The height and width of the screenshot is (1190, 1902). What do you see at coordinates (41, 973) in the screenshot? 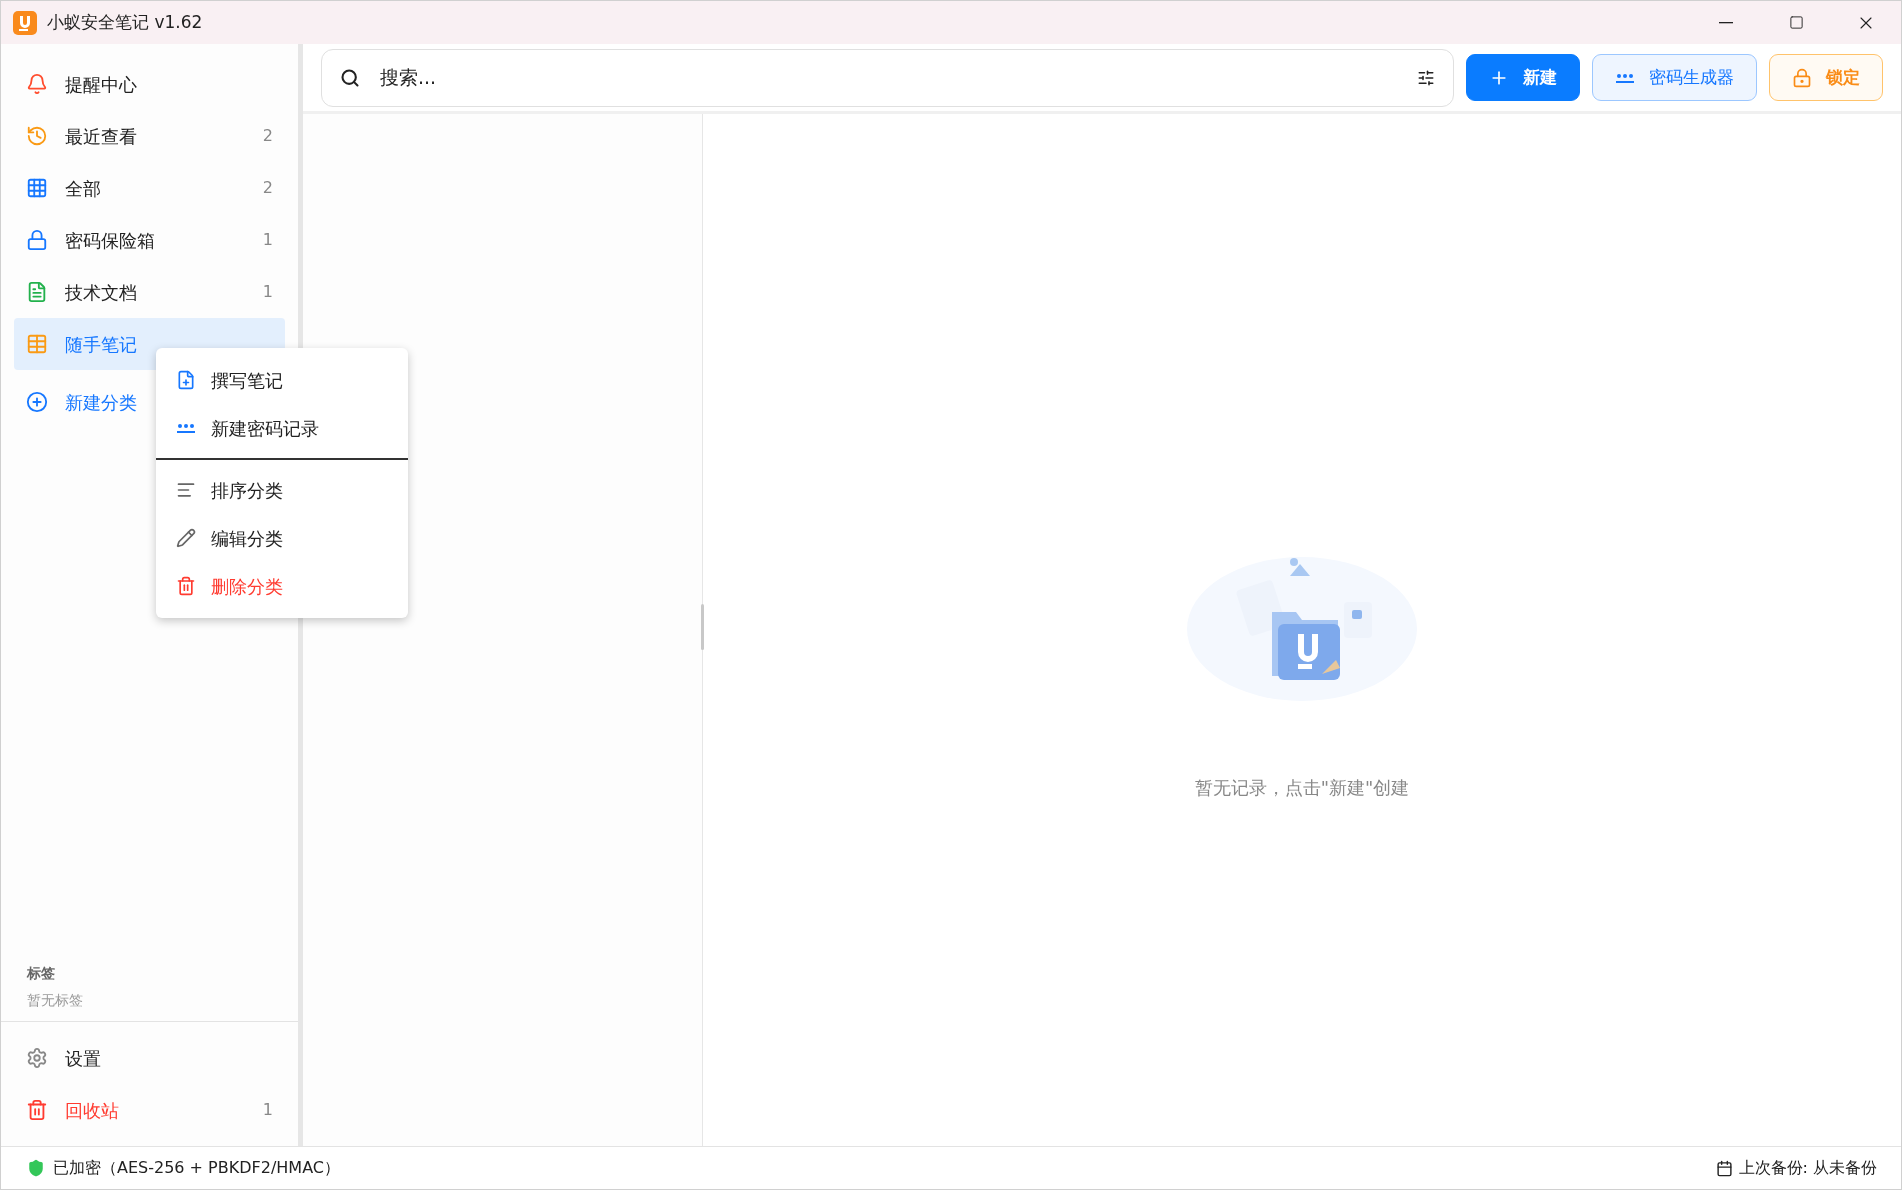
I see `tags-heading: 标签` at bounding box center [41, 973].